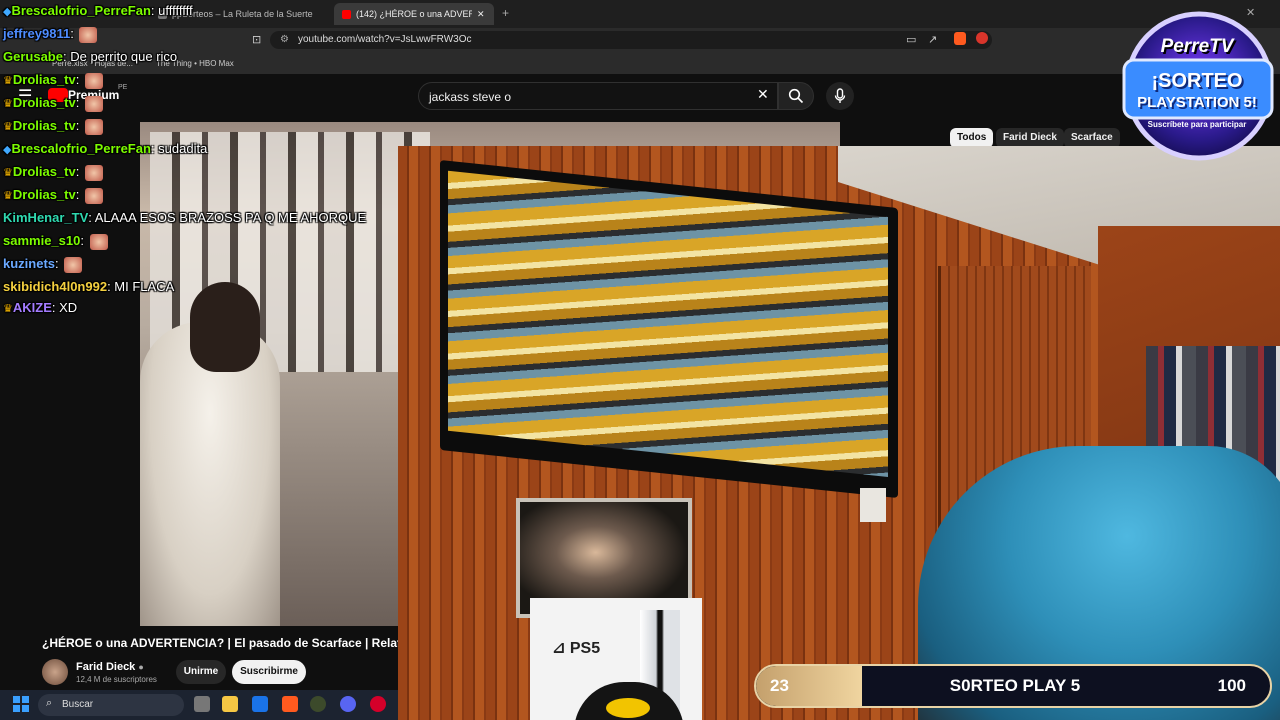  What do you see at coordinates (414, 14) in the screenshot?
I see `tab-youtube-video: (142) ¿HÉROE o una ADVERTENC ✕` at bounding box center [414, 14].